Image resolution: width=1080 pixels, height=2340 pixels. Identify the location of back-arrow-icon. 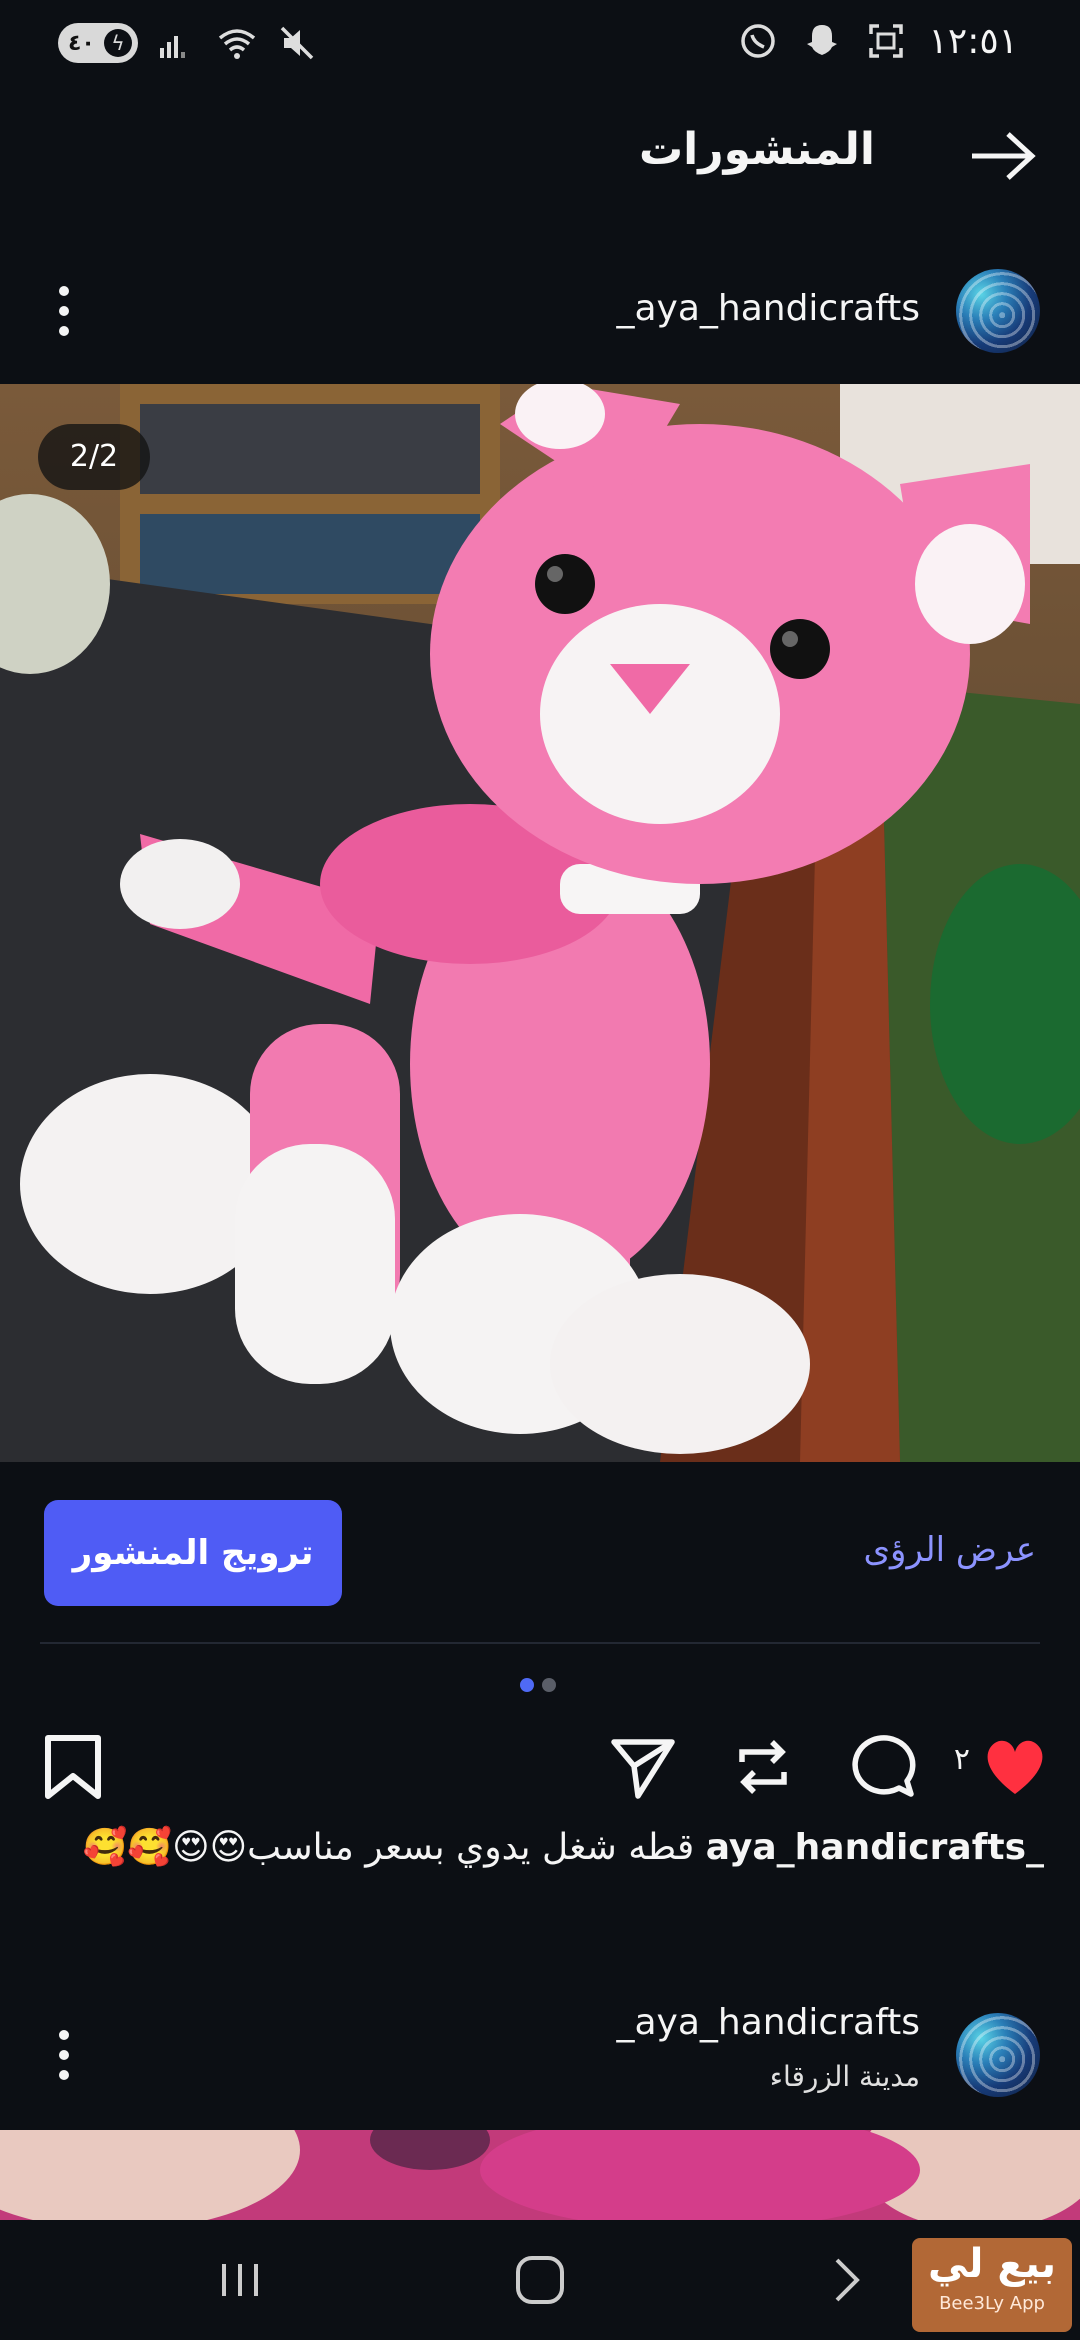
(1003, 156).